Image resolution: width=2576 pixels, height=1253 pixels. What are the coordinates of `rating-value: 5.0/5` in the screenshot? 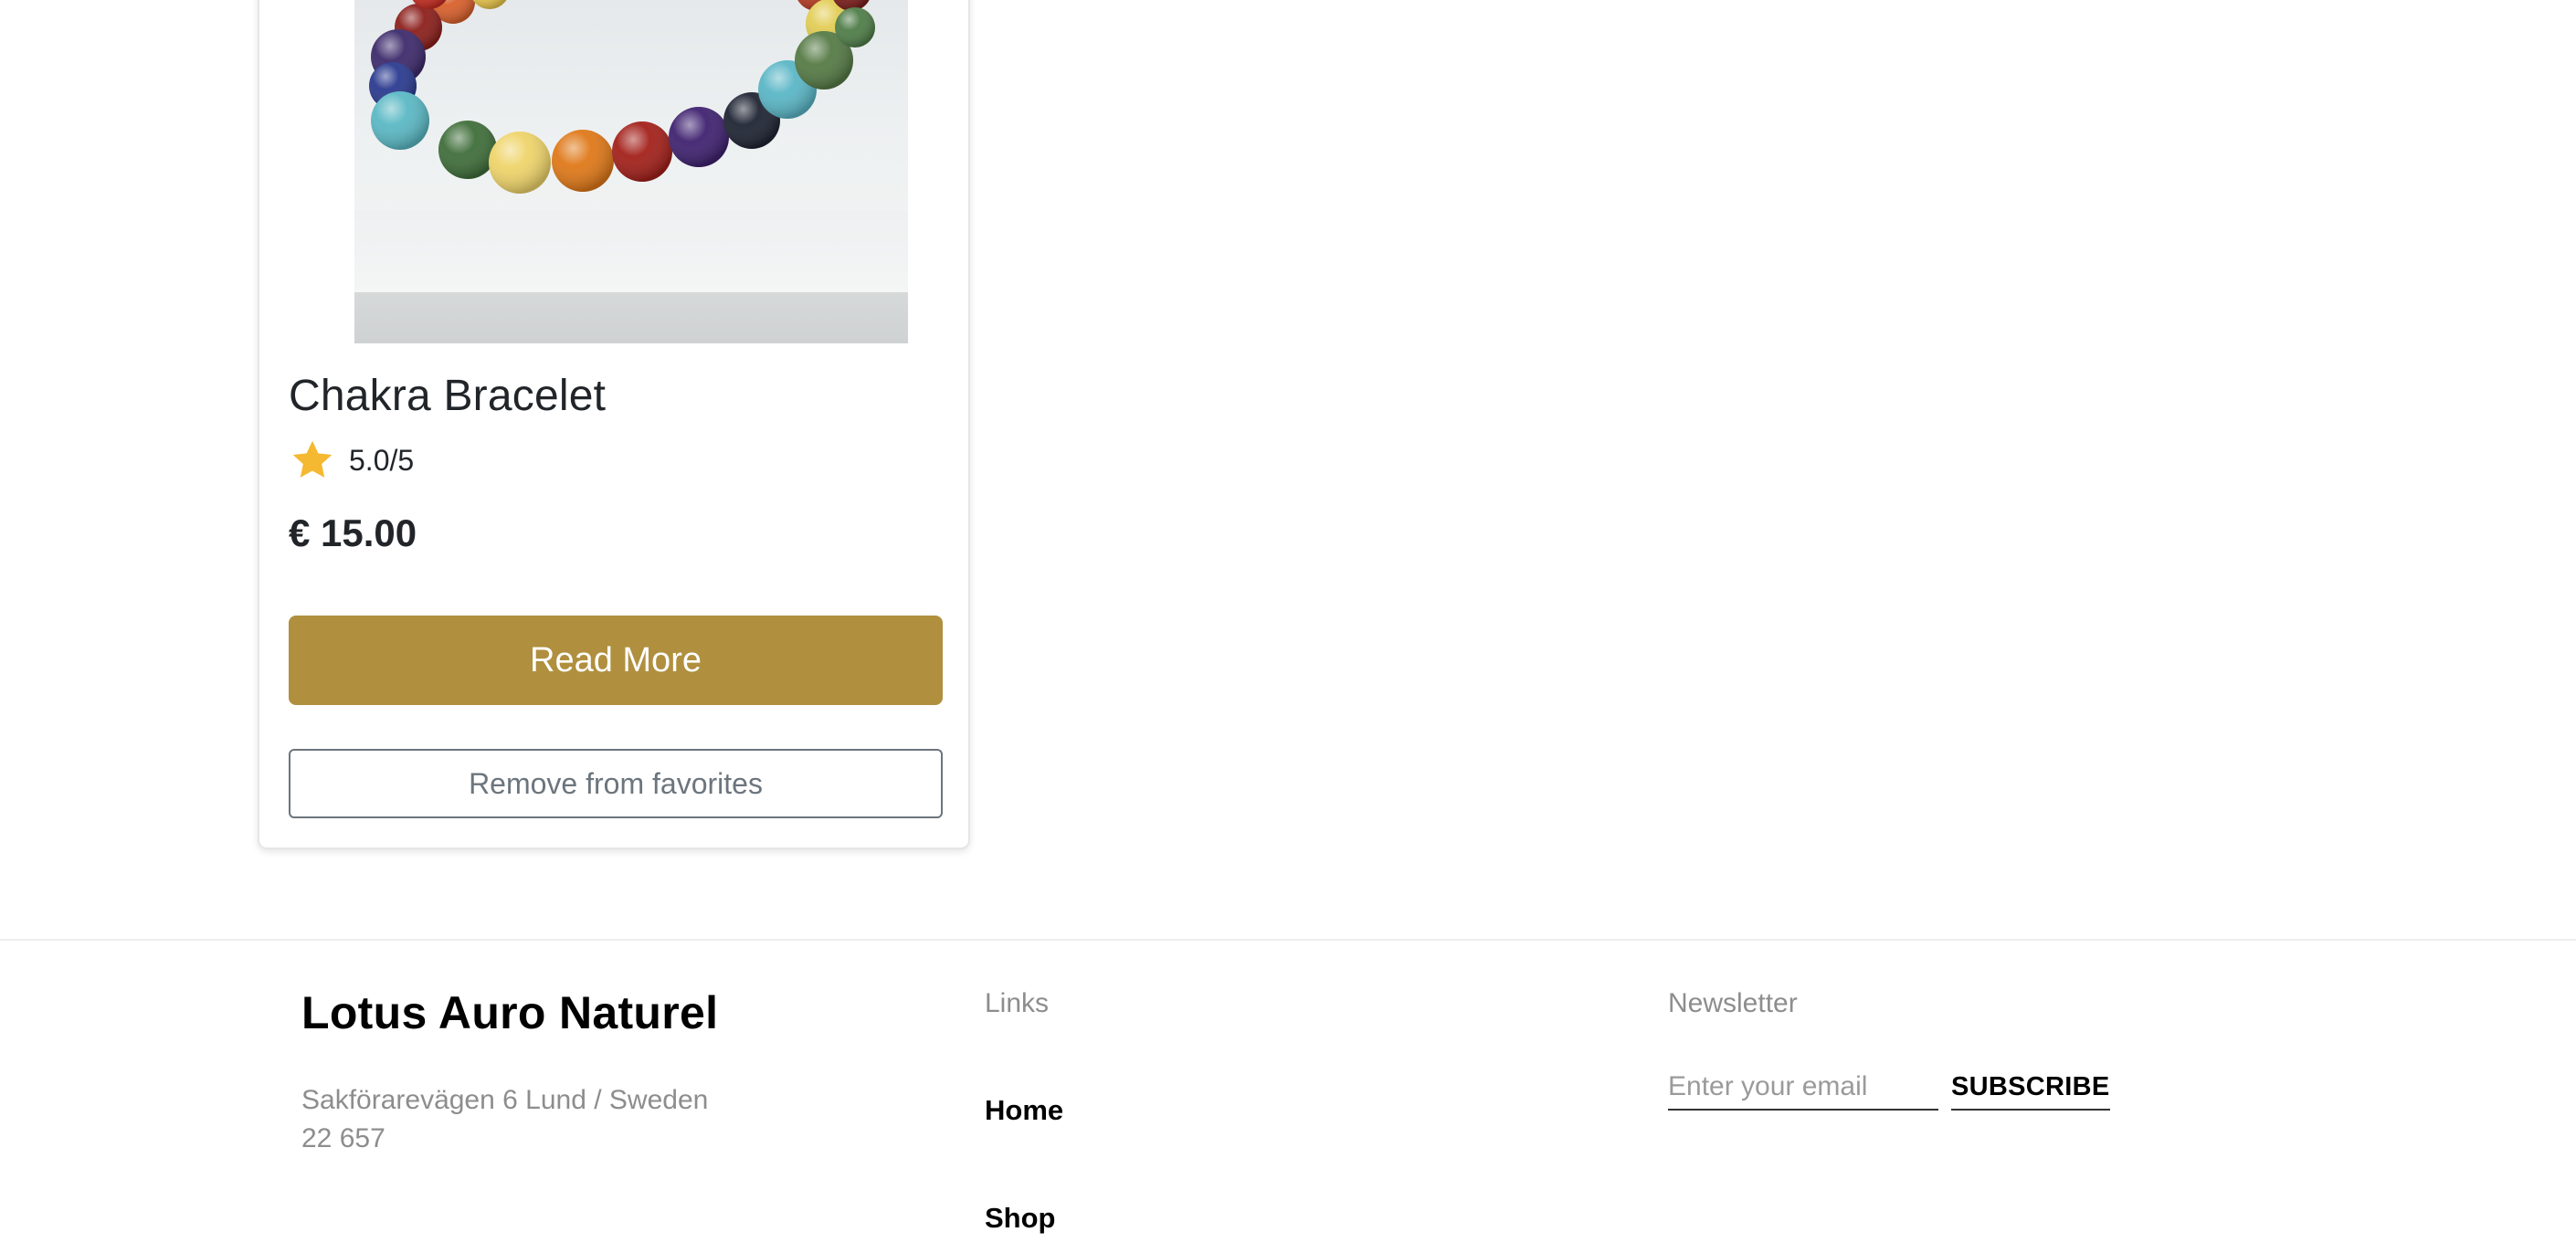 It's located at (382, 460).